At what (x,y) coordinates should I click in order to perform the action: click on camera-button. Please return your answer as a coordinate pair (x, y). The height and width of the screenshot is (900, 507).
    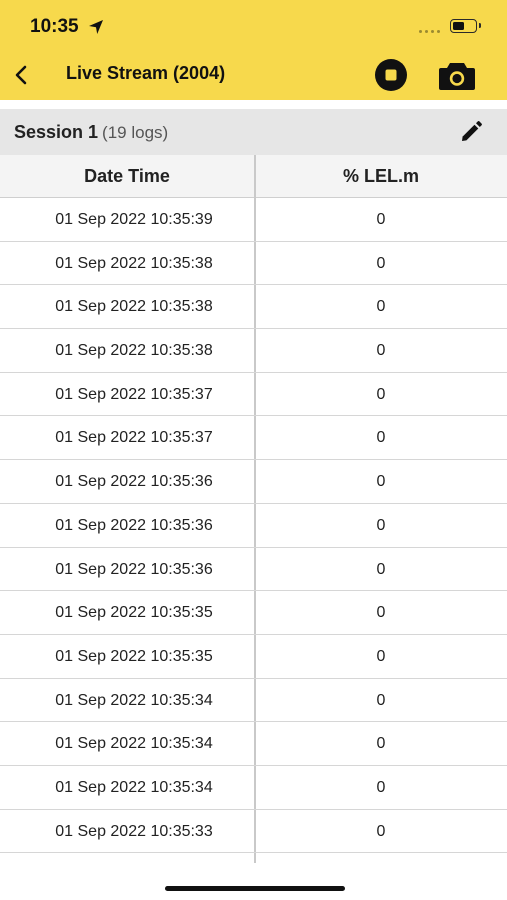
    Looking at the image, I should click on (457, 75).